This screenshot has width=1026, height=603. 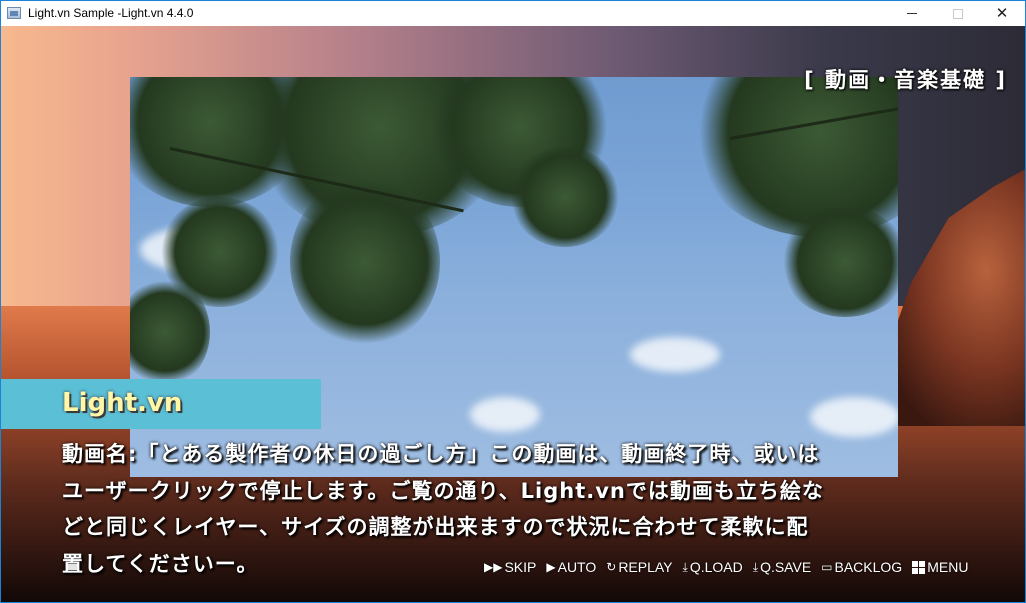 What do you see at coordinates (905, 80) in the screenshot?
I see `chapter-label: [ 動画・音楽基礎 ]` at bounding box center [905, 80].